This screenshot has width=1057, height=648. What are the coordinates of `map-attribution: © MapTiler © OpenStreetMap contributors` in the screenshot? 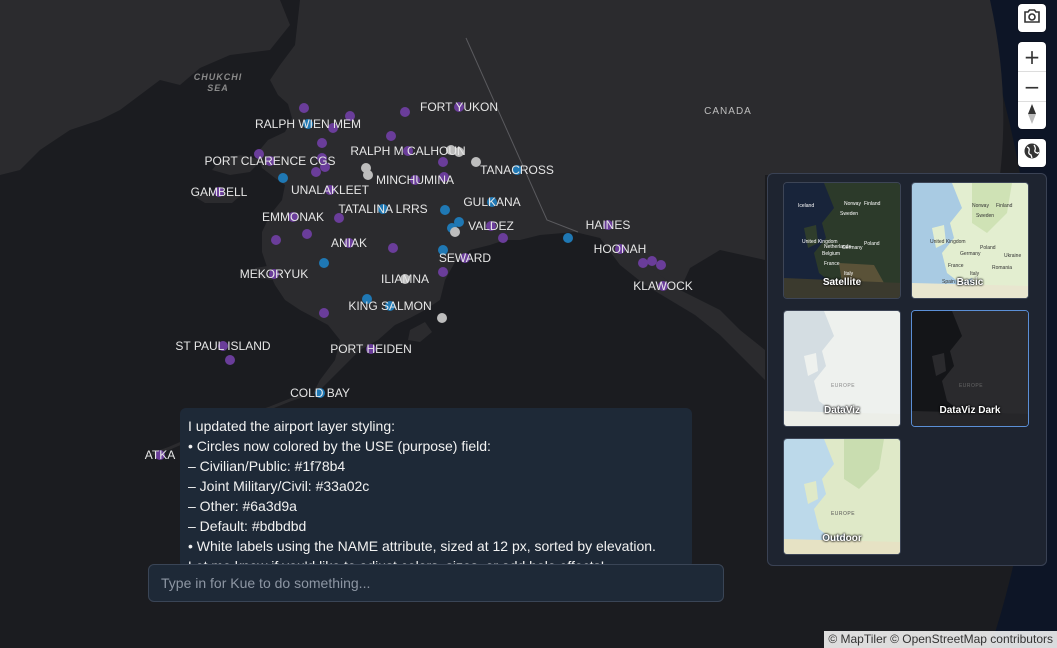 It's located at (940, 639).